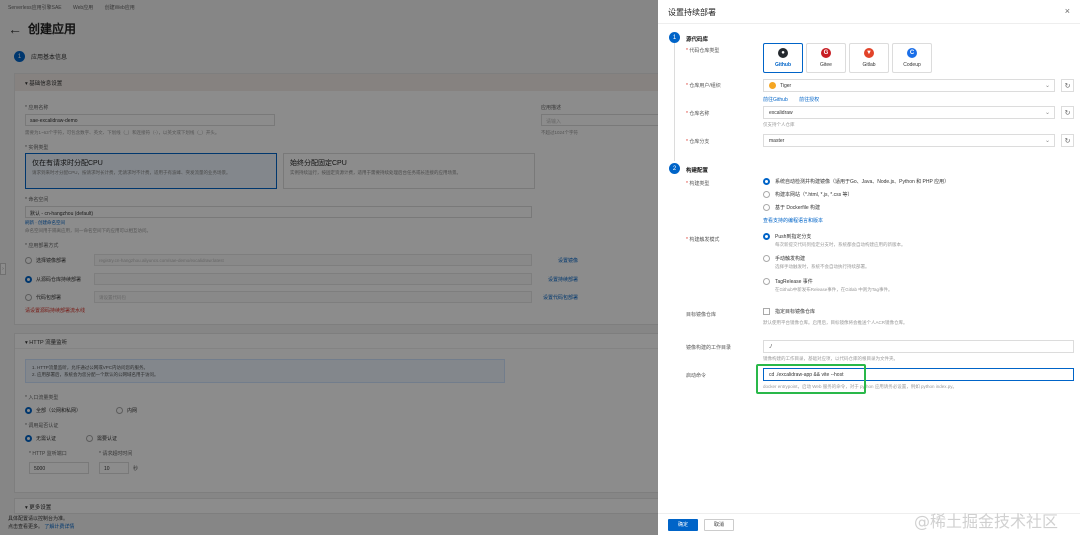  I want to click on step-title-build: 构建配置, so click(697, 171).